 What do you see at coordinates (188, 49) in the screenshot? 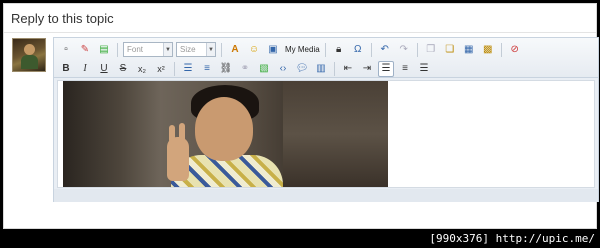
I see `size-select-label: Size` at bounding box center [188, 49].